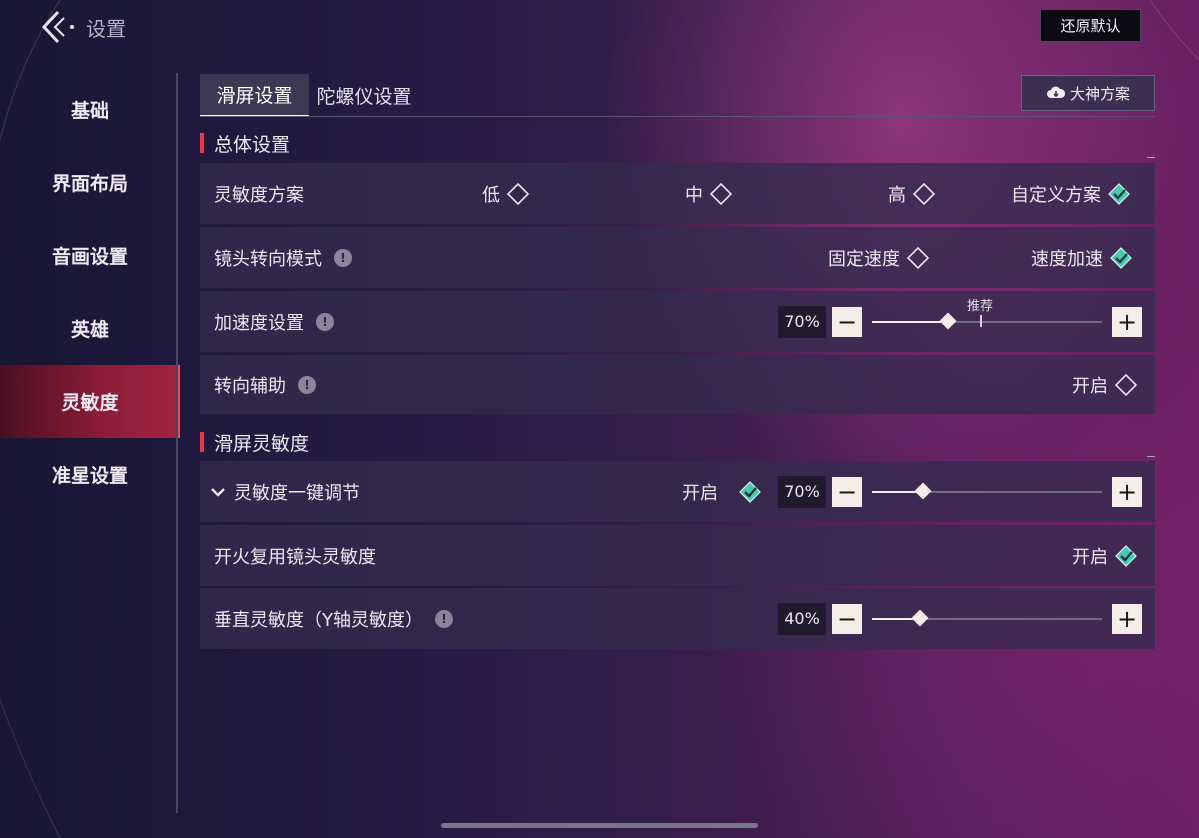 The image size is (1199, 838). Describe the element at coordinates (259, 195) in the screenshot. I see `sensitivity-scheme-label: 灵敏度方案` at that location.